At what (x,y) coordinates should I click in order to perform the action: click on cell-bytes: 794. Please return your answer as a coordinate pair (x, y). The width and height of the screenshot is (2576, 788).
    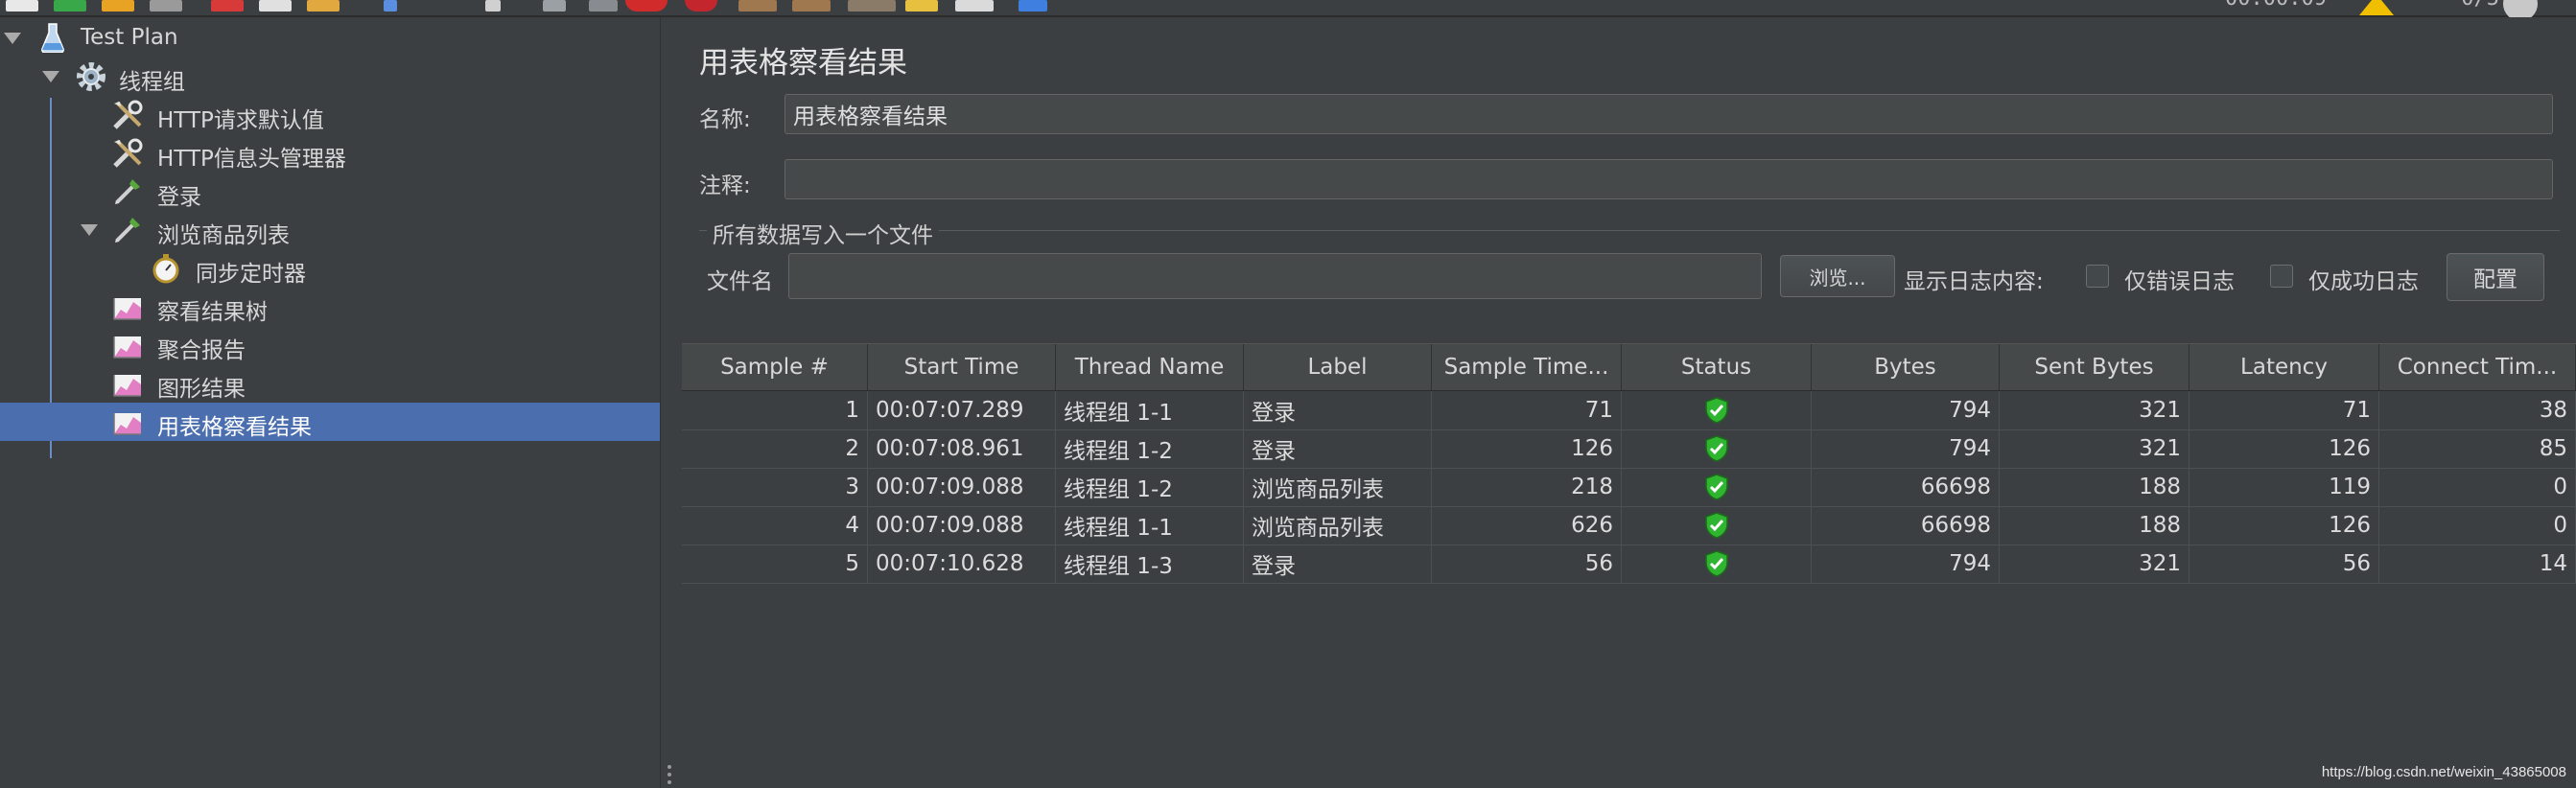
    Looking at the image, I should click on (1906, 564).